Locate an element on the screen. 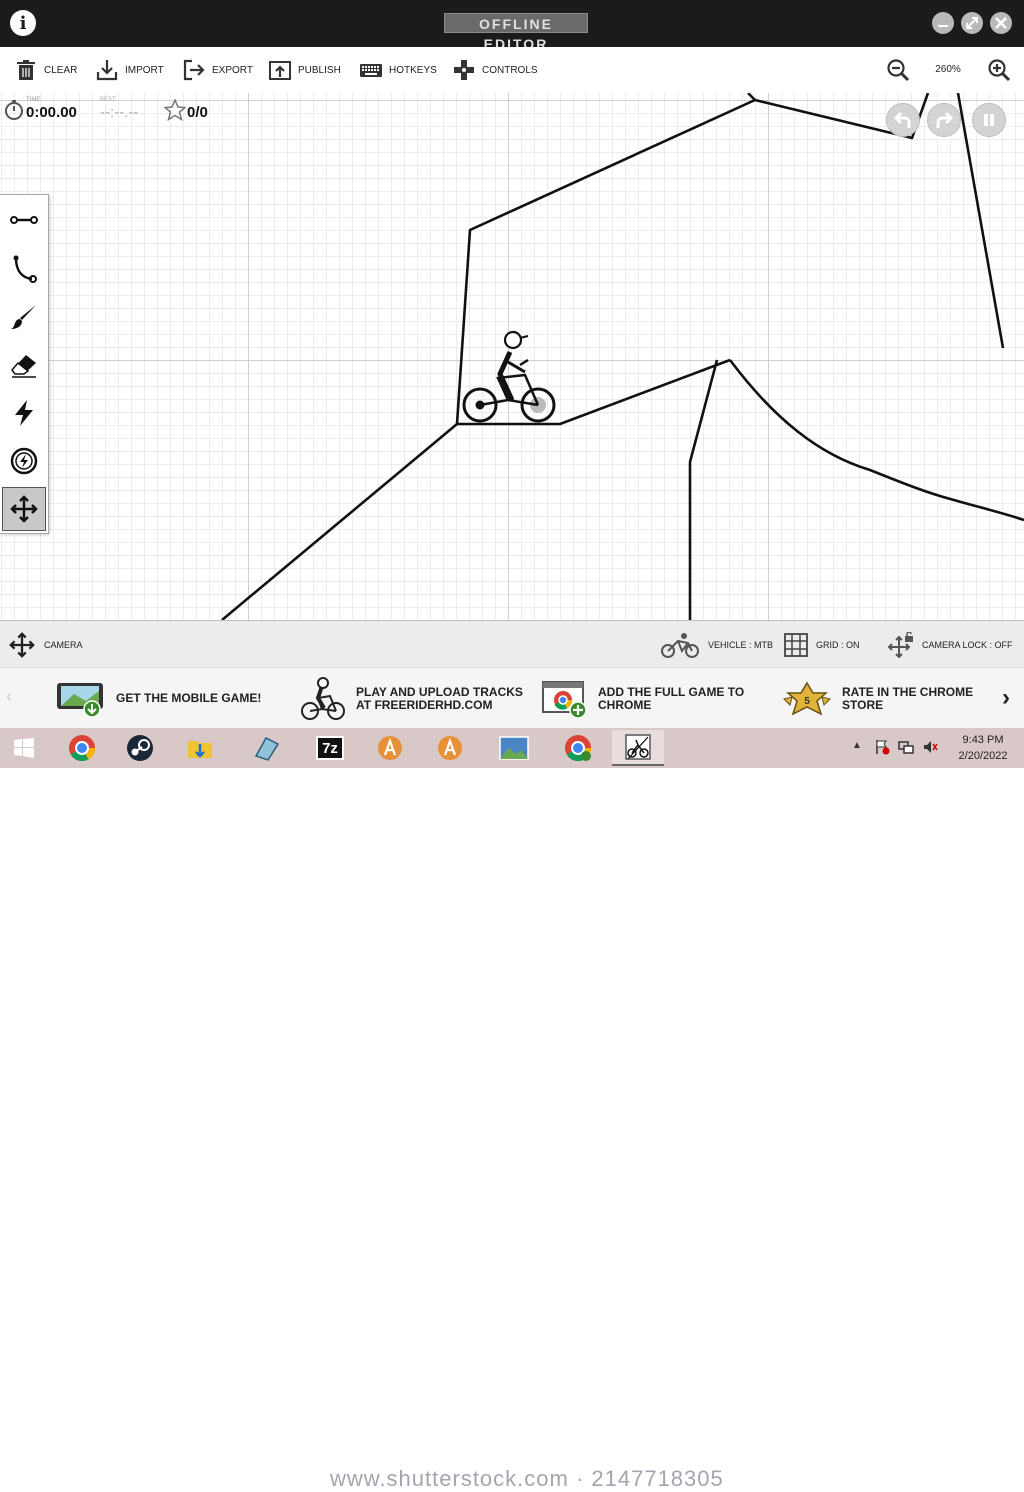 This screenshot has width=1024, height=1492. title-bar: i OFFLINE EDITOR is located at coordinates (512, 26).